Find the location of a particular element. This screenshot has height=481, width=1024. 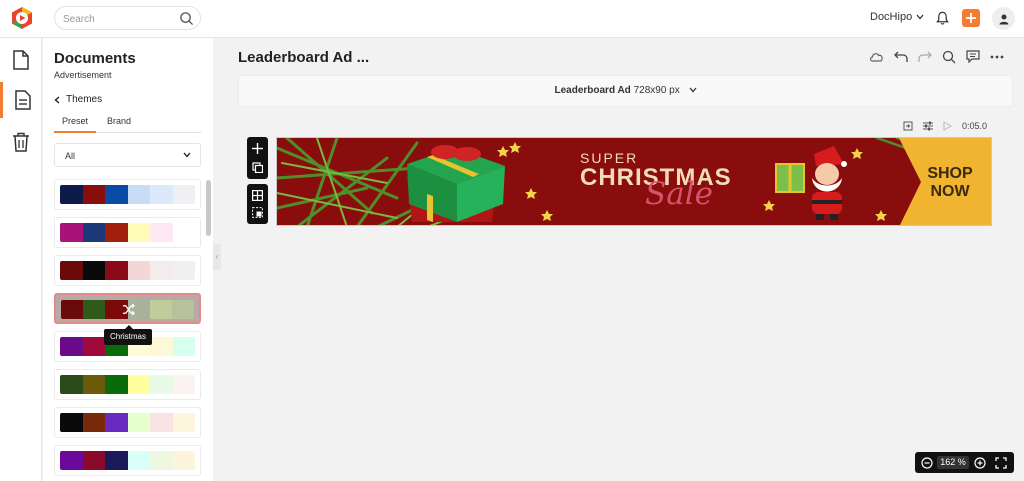

brand-menu: DocHipo is located at coordinates (897, 17).